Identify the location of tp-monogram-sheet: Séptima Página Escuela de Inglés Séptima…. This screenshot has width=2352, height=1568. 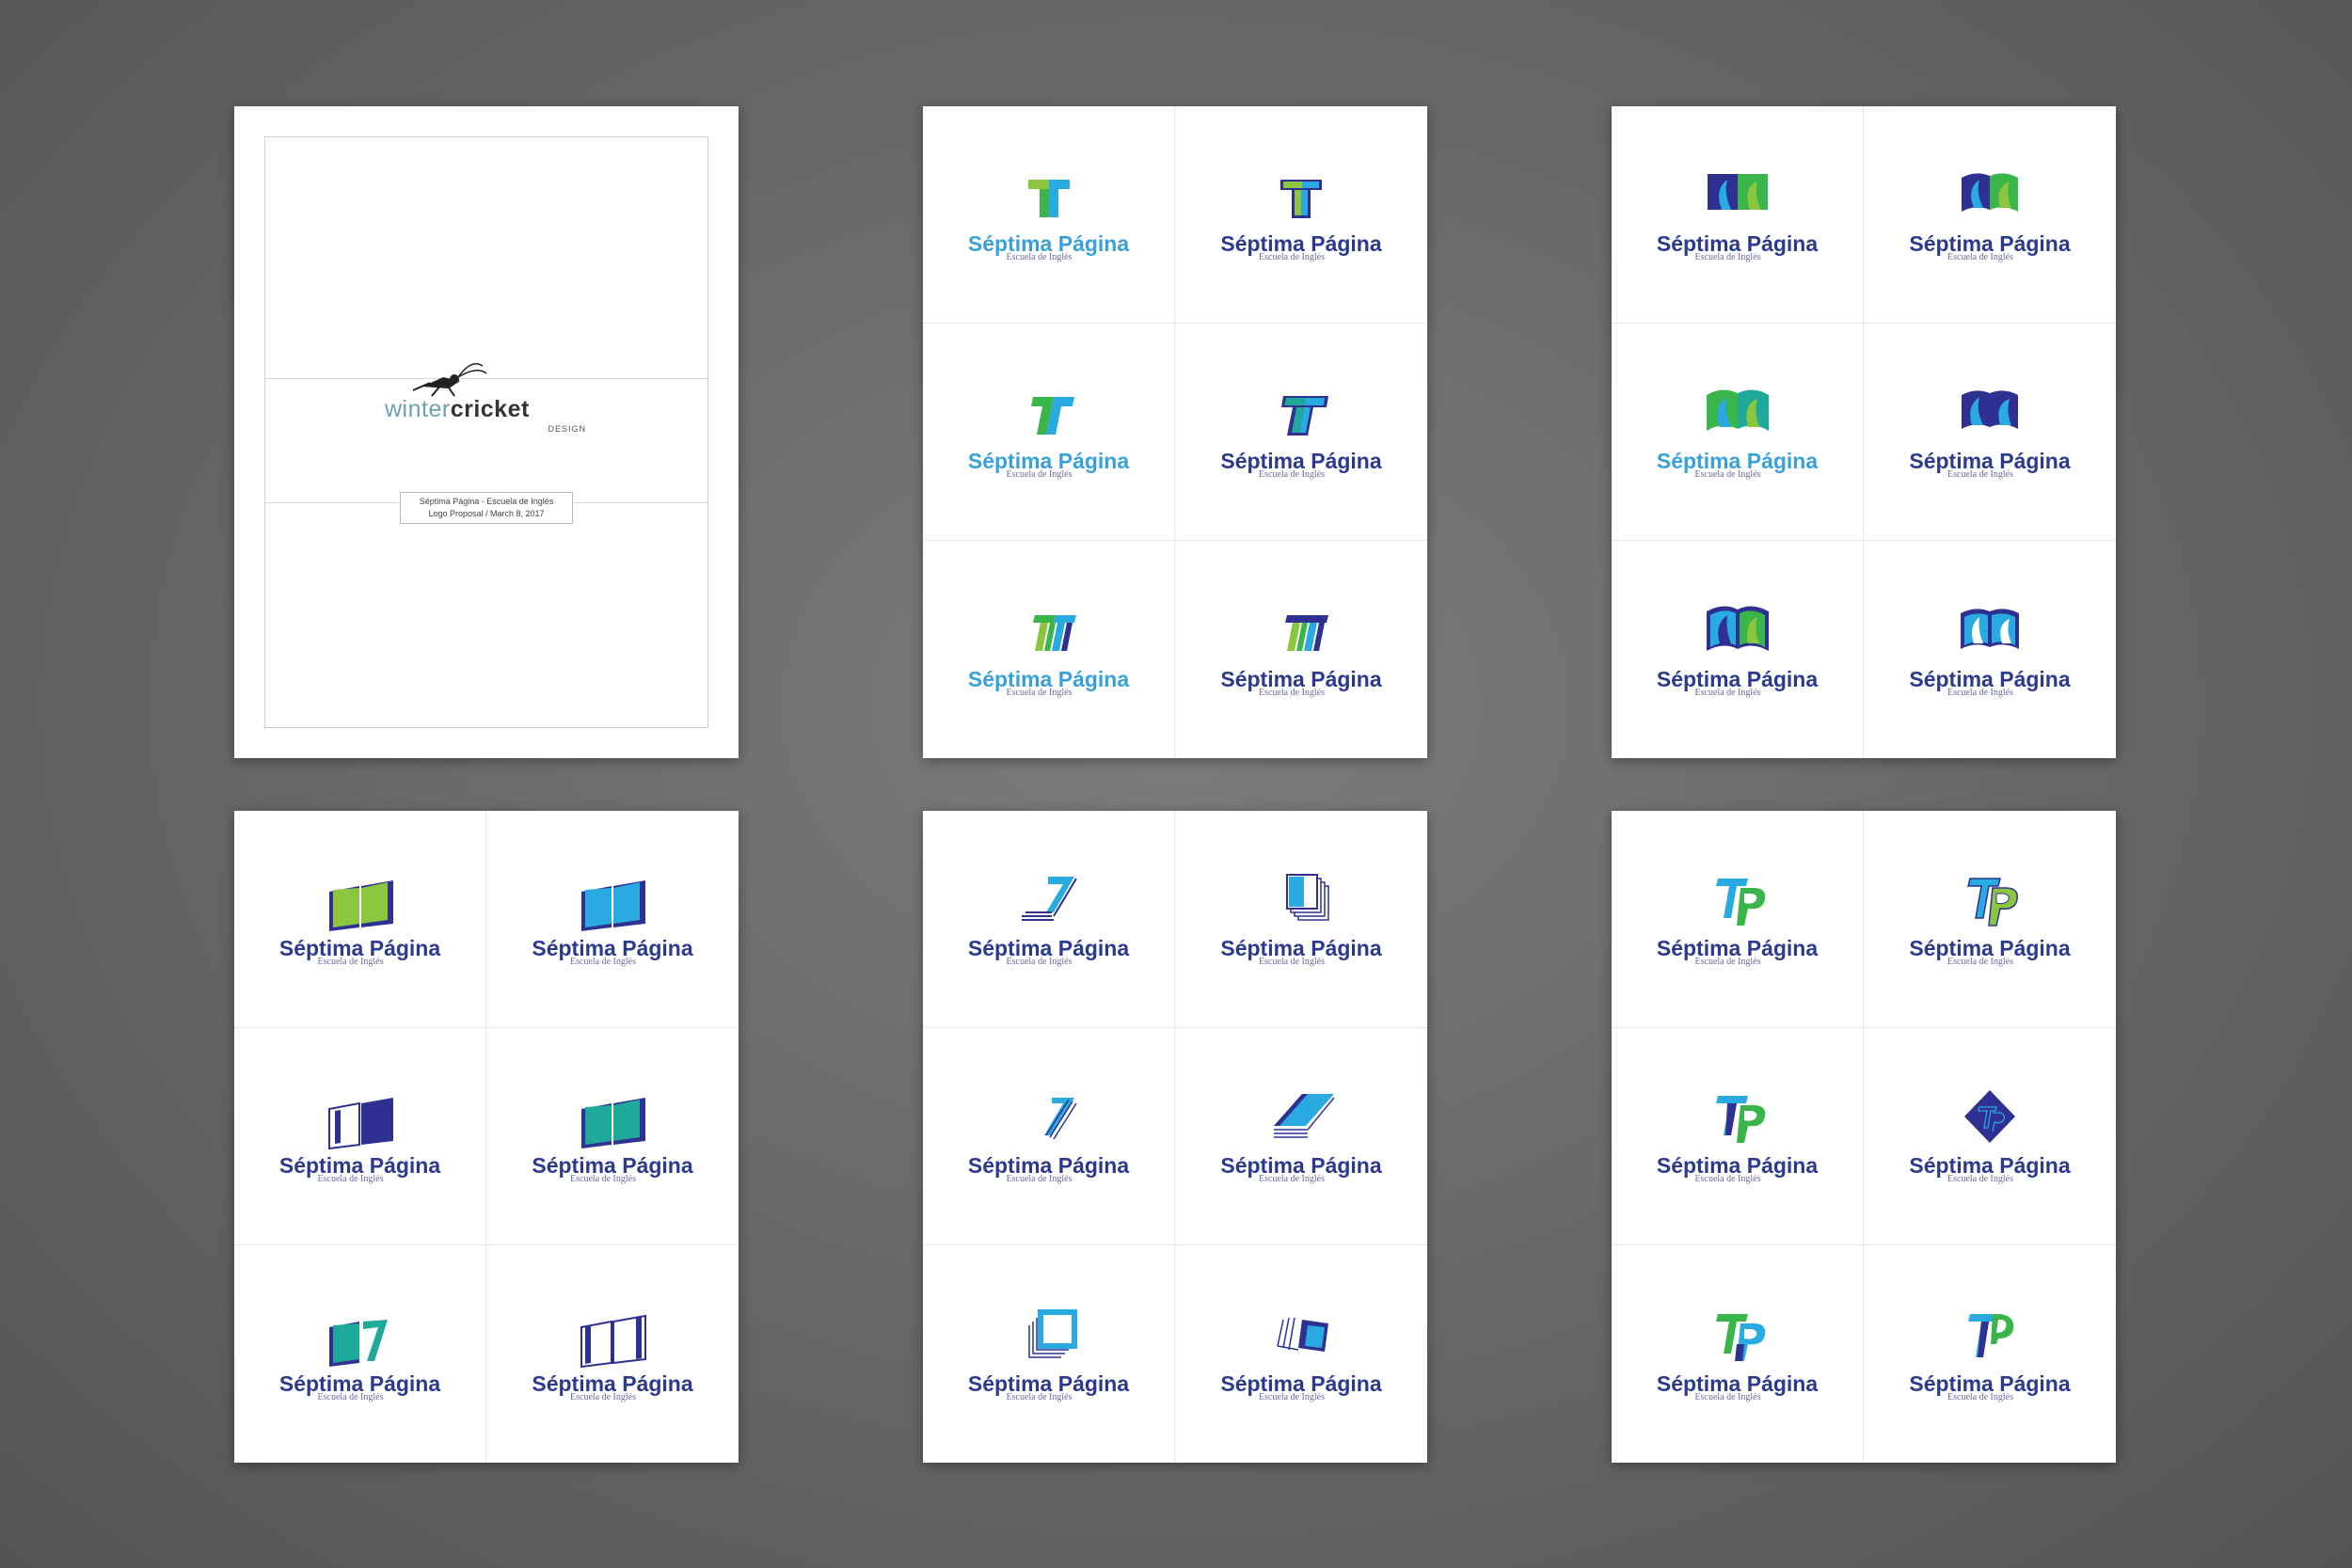
(1864, 1137).